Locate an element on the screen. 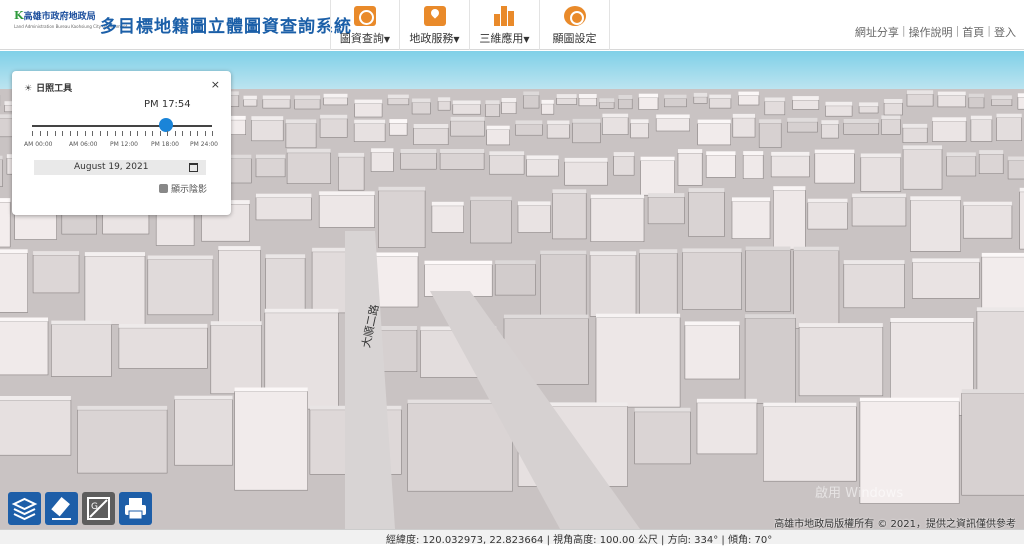 Image resolution: width=1024 pixels, height=546 pixels. time-slider-handle is located at coordinates (166, 125).